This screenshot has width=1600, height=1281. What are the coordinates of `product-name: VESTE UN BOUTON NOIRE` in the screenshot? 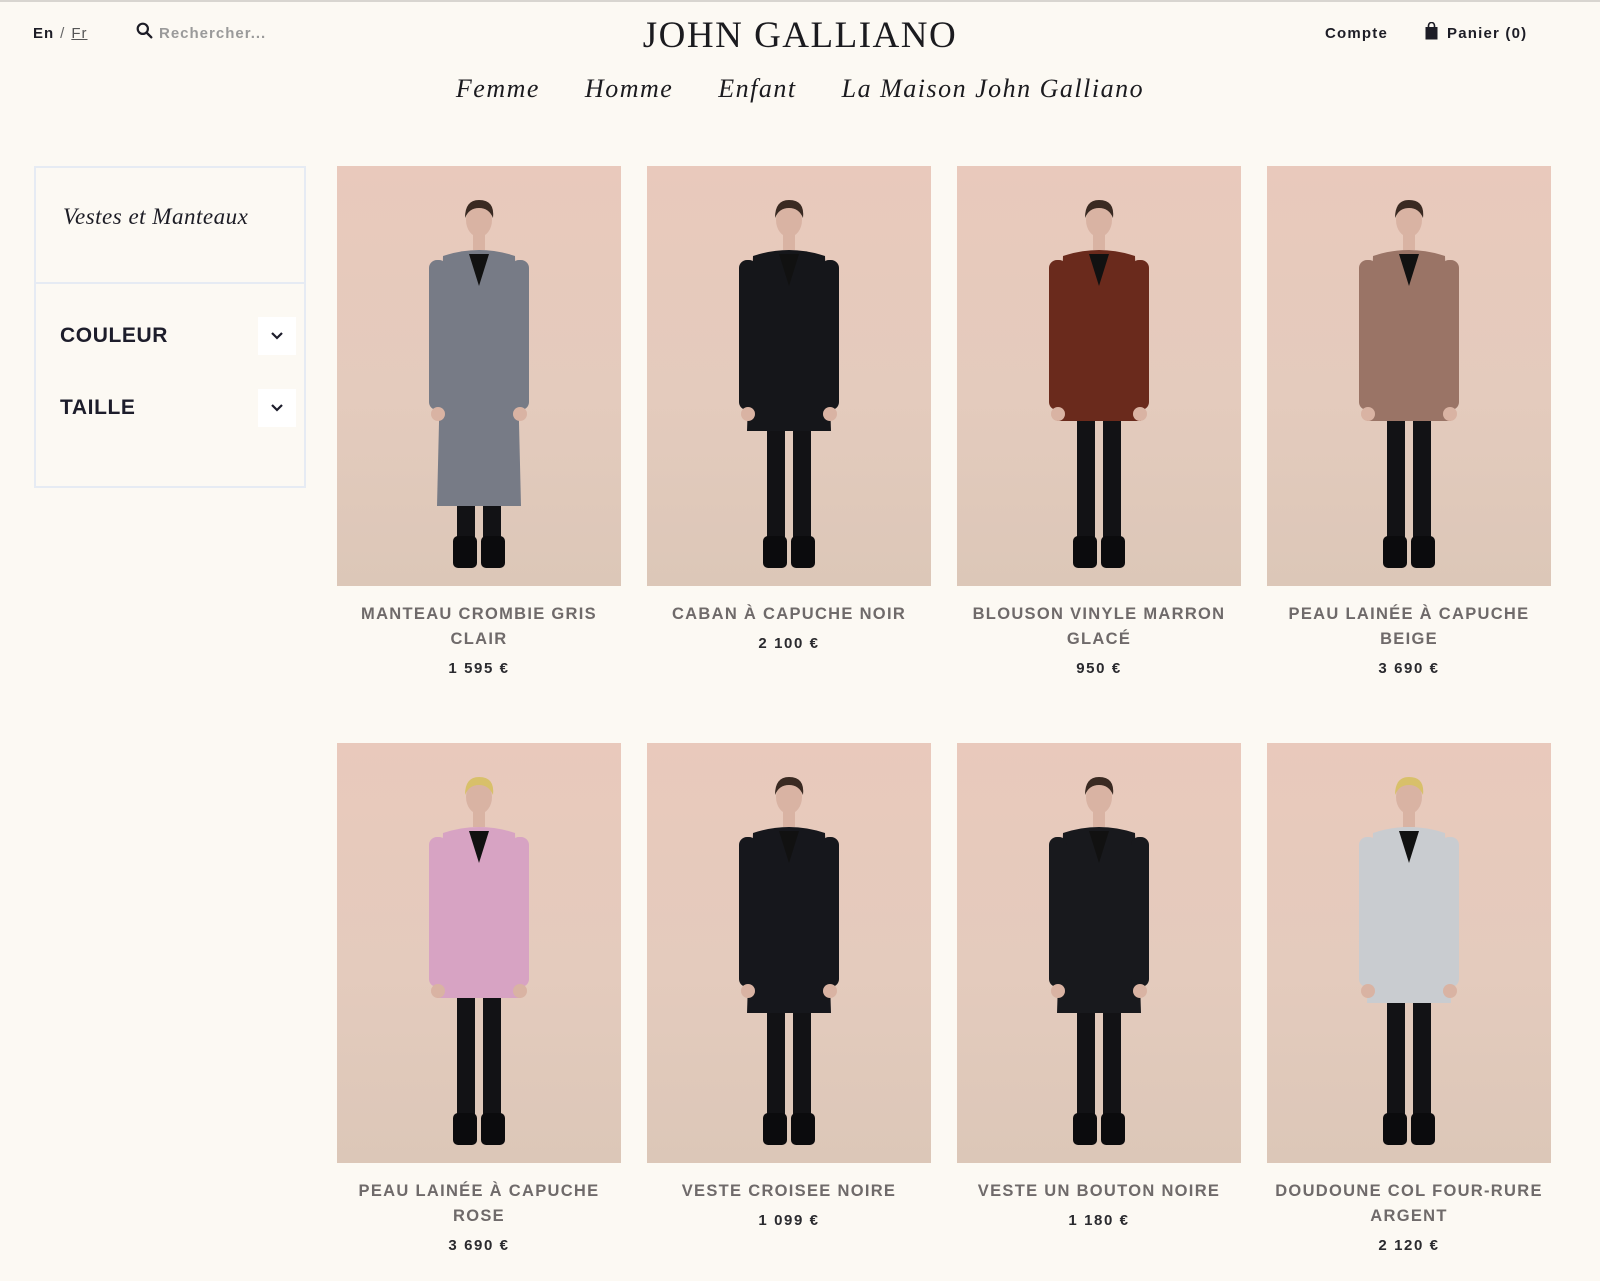 It's located at (1099, 1191).